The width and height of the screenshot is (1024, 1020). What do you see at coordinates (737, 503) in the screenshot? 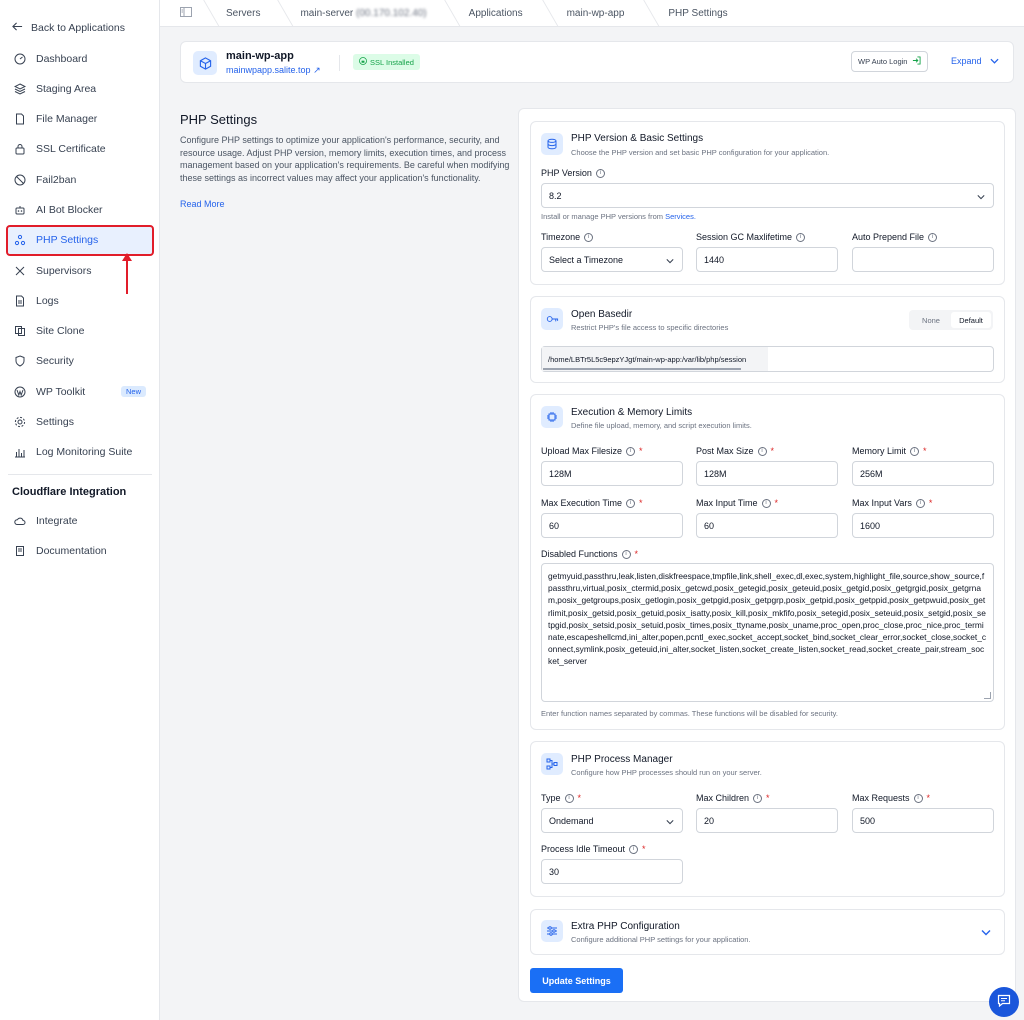
I see `max-input-time-label: Max Input Time i *` at bounding box center [737, 503].